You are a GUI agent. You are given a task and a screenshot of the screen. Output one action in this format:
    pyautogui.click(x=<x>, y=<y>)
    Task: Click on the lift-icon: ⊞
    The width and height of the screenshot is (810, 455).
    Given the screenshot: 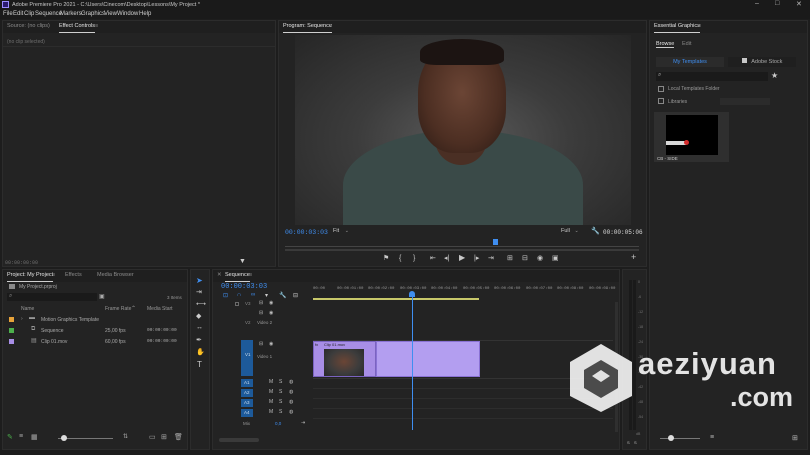 What is the action you would take?
    pyautogui.click(x=510, y=258)
    